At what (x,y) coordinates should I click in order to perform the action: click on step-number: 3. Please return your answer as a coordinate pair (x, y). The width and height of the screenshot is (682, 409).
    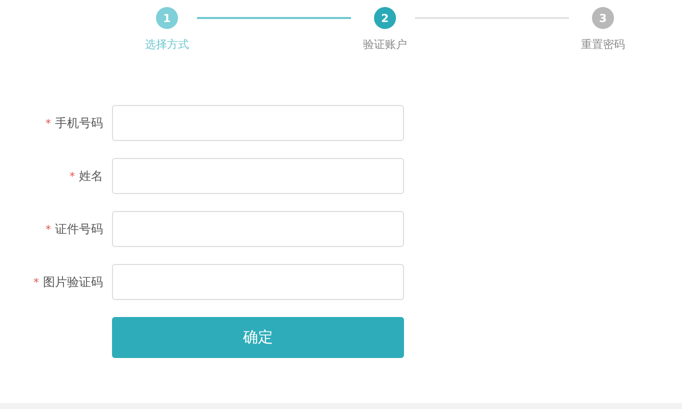
    Looking at the image, I should click on (603, 18).